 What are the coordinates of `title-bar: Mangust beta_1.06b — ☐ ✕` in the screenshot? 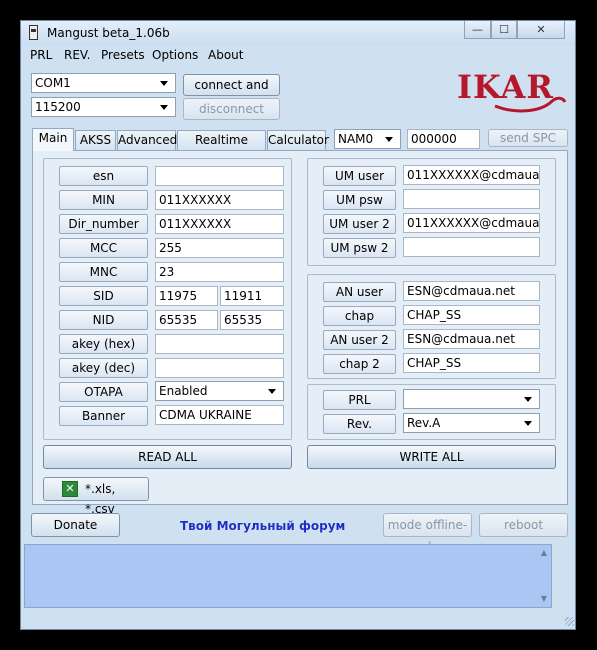 It's located at (298, 33).